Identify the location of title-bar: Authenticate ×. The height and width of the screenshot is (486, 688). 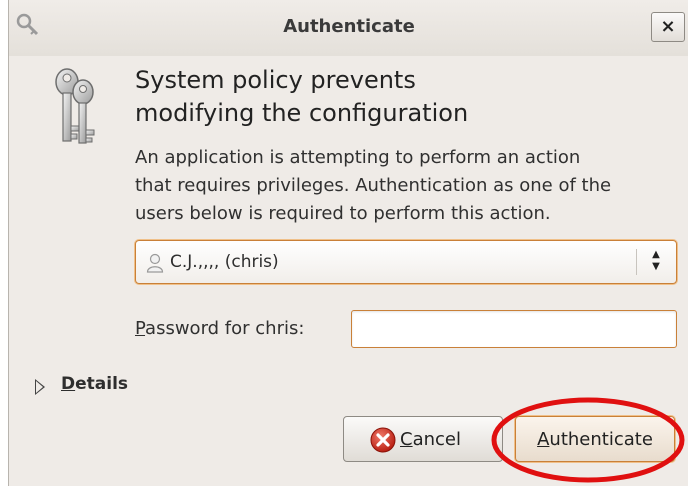
(348, 28).